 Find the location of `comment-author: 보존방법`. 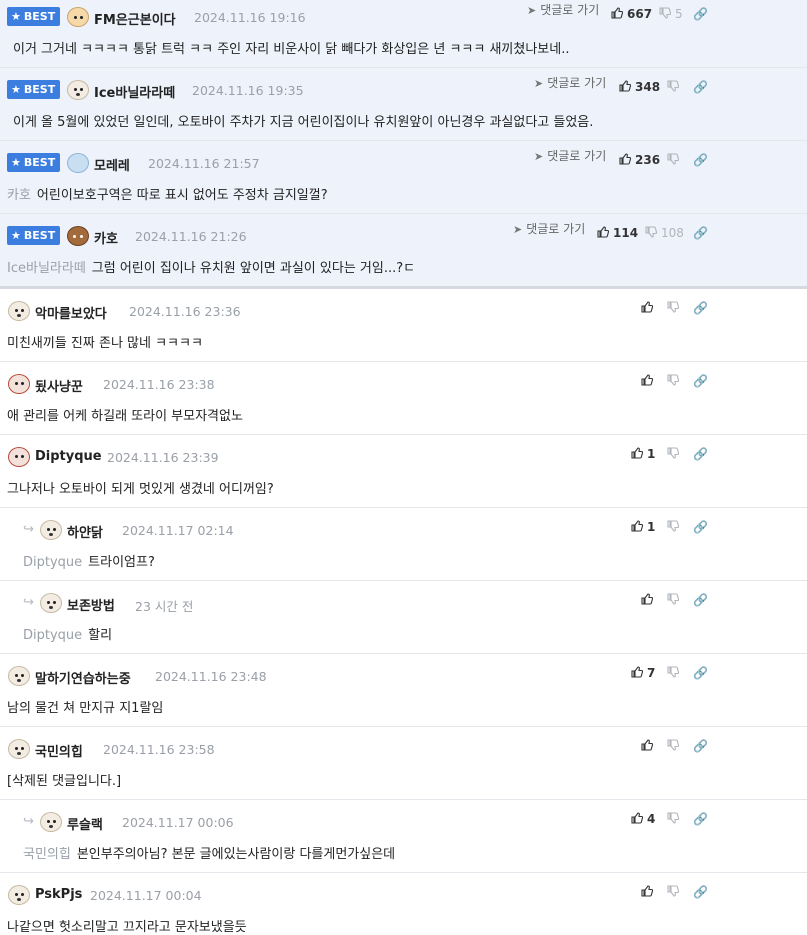

comment-author: 보존방법 is located at coordinates (91, 604).